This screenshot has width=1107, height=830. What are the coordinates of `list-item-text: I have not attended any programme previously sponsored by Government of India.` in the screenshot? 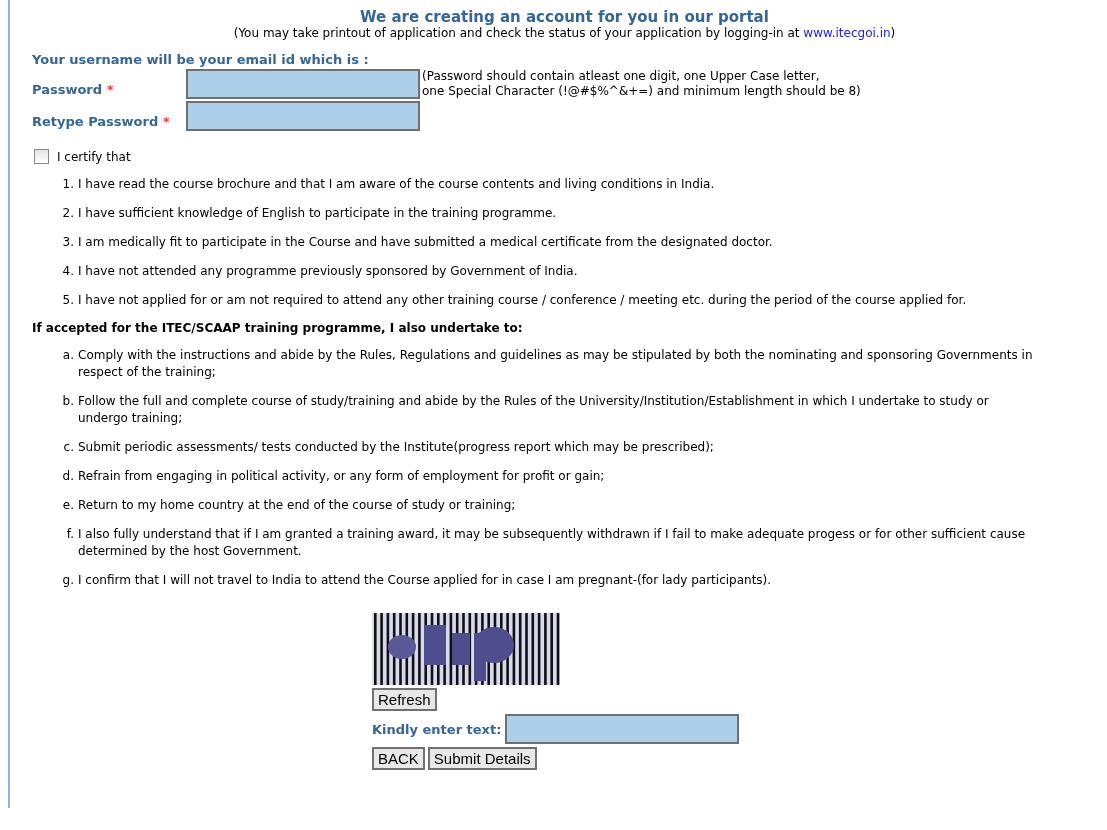 It's located at (328, 271).